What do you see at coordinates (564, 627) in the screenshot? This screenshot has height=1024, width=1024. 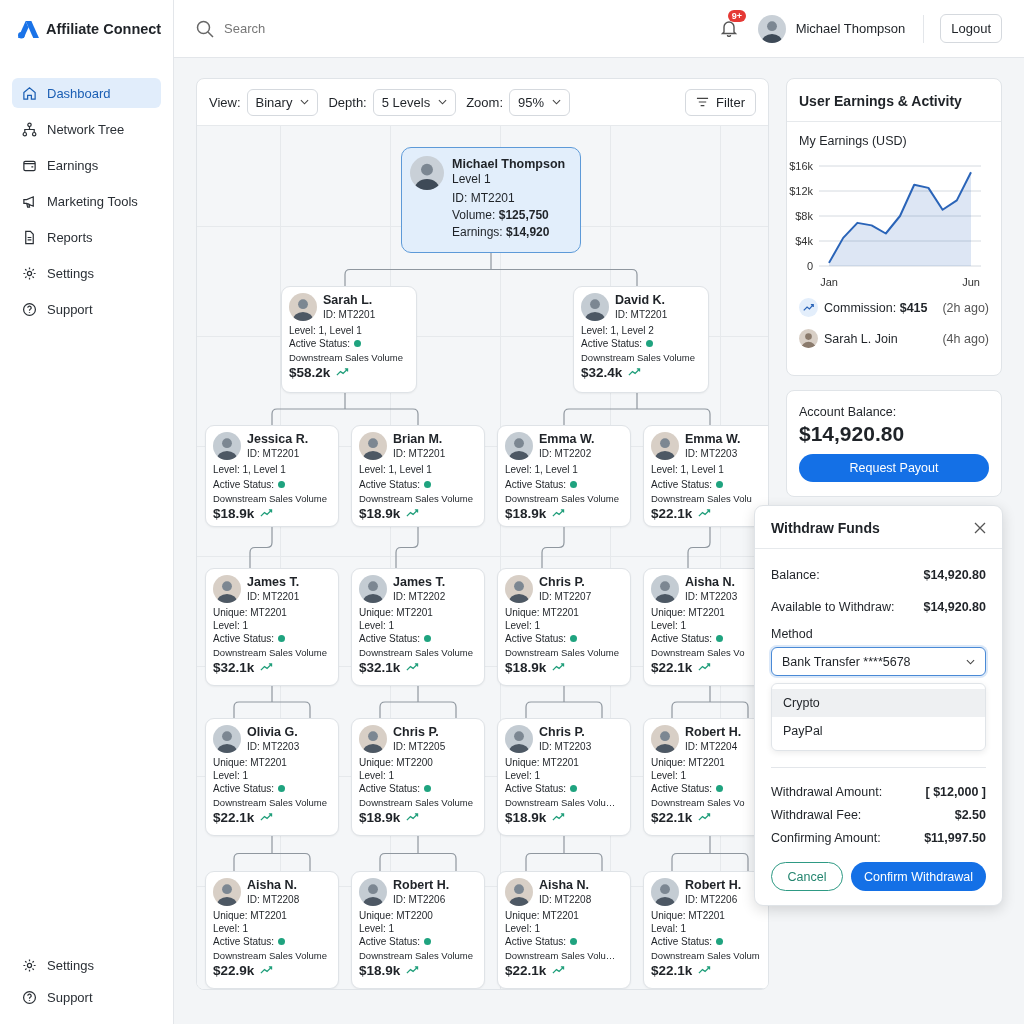 I see `member-card: Chris P. ID: MT2207 Unique: MT2201 Level: 1 Active Status: Downstream Sales Volume $18.9k` at bounding box center [564, 627].